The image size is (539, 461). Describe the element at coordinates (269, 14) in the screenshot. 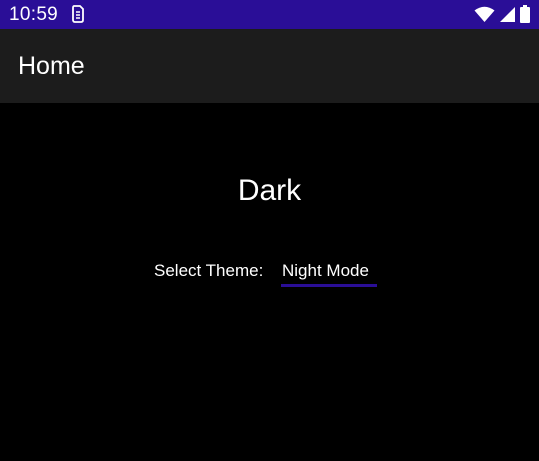

I see `status-bar: 10:59` at that location.